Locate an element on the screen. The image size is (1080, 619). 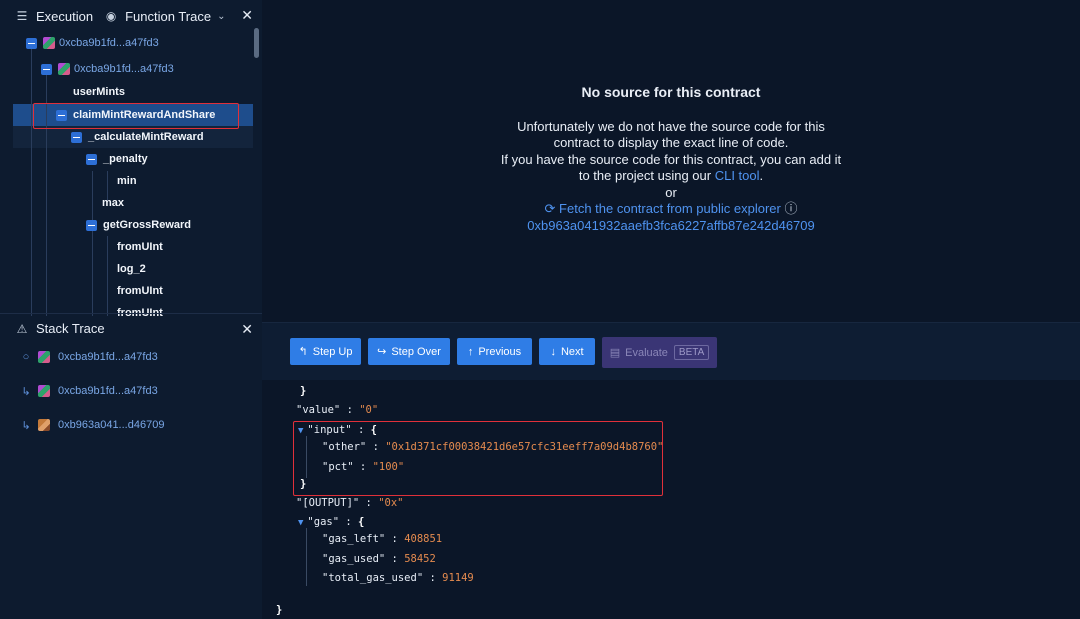
close-stack-icon: ✕ is located at coordinates (247, 329).